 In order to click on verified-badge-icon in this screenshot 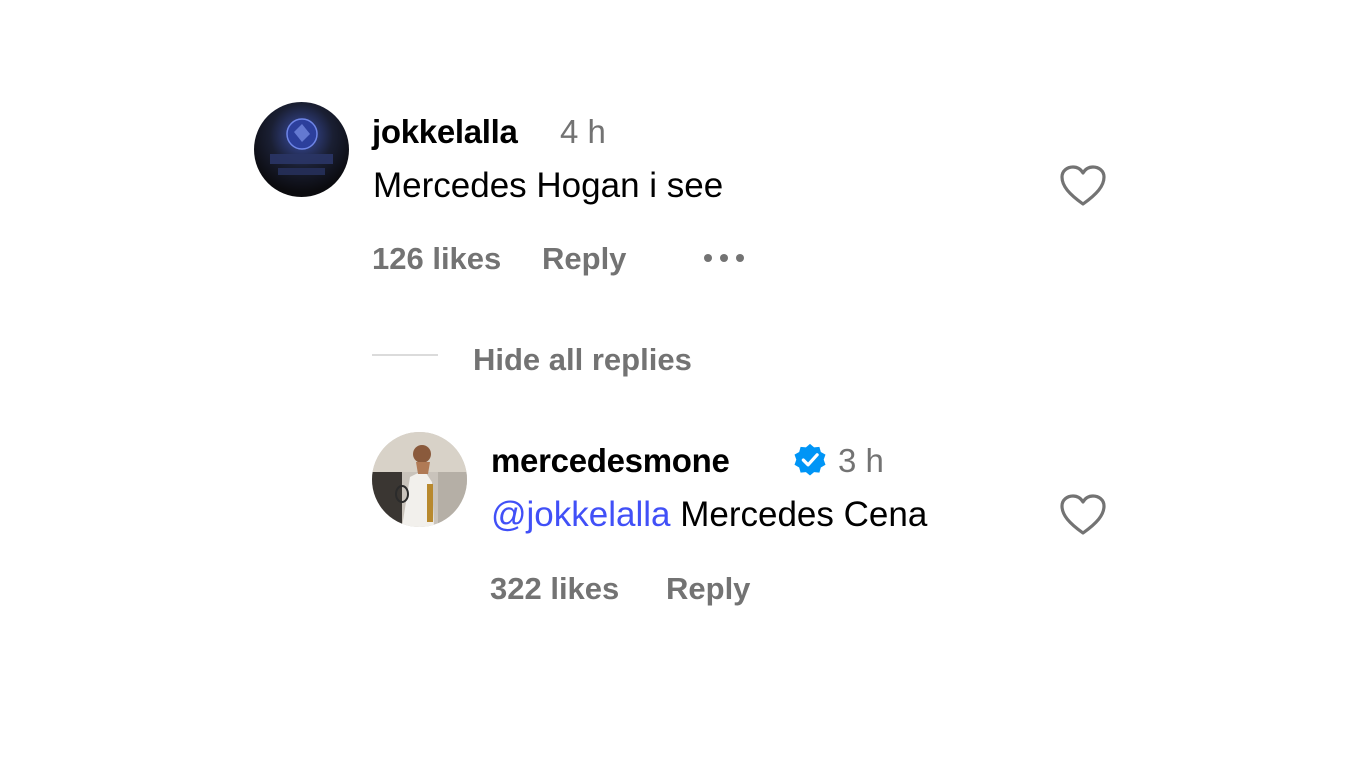, I will do `click(810, 461)`.